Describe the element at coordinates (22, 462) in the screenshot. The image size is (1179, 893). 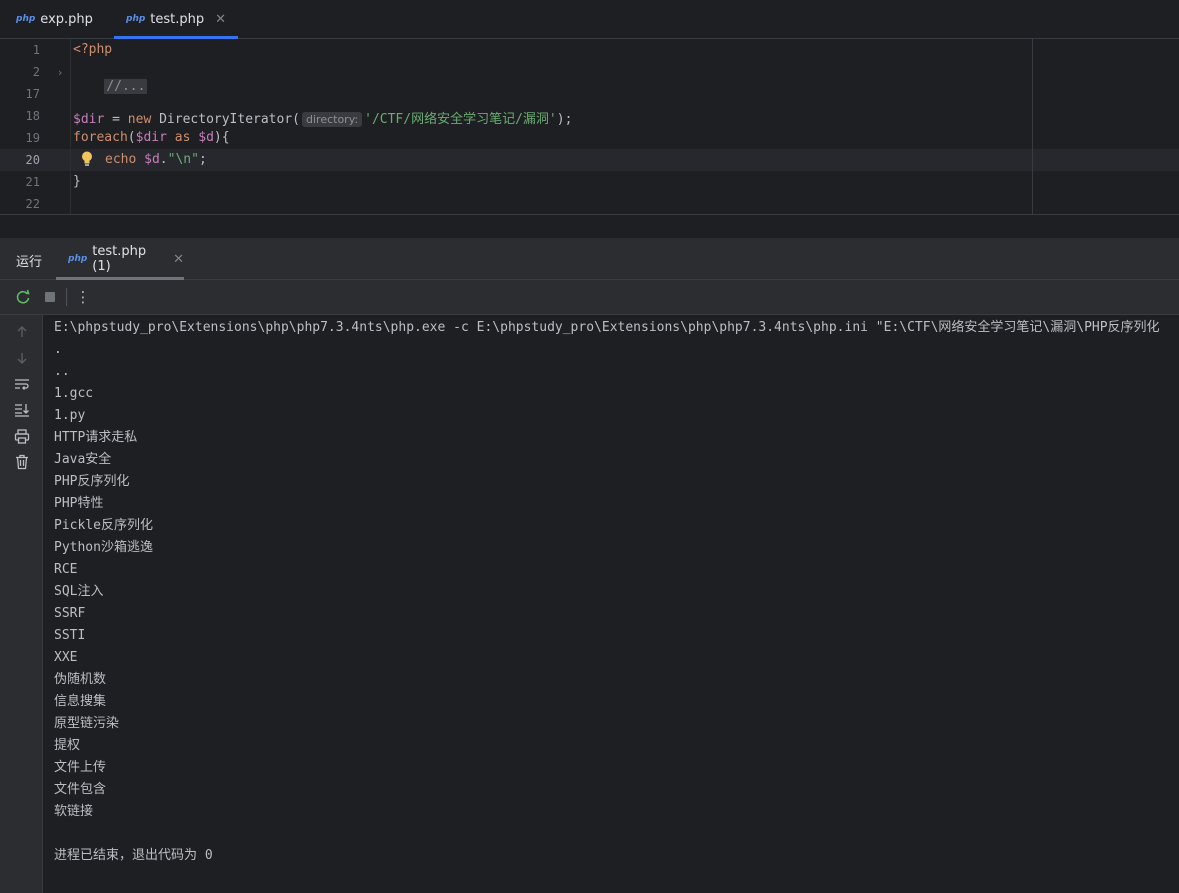
I see `trash-icon` at that location.